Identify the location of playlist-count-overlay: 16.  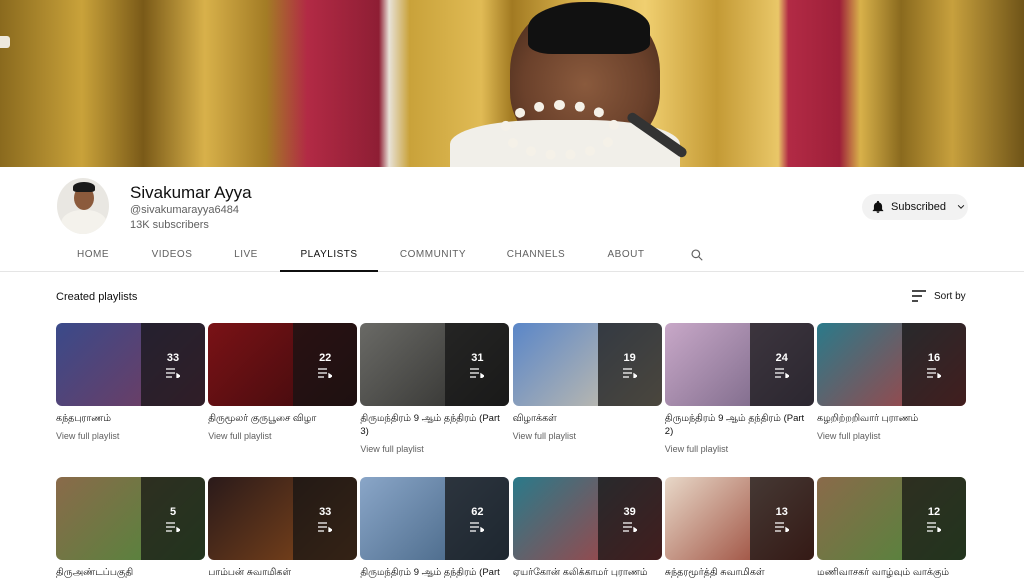
(934, 364).